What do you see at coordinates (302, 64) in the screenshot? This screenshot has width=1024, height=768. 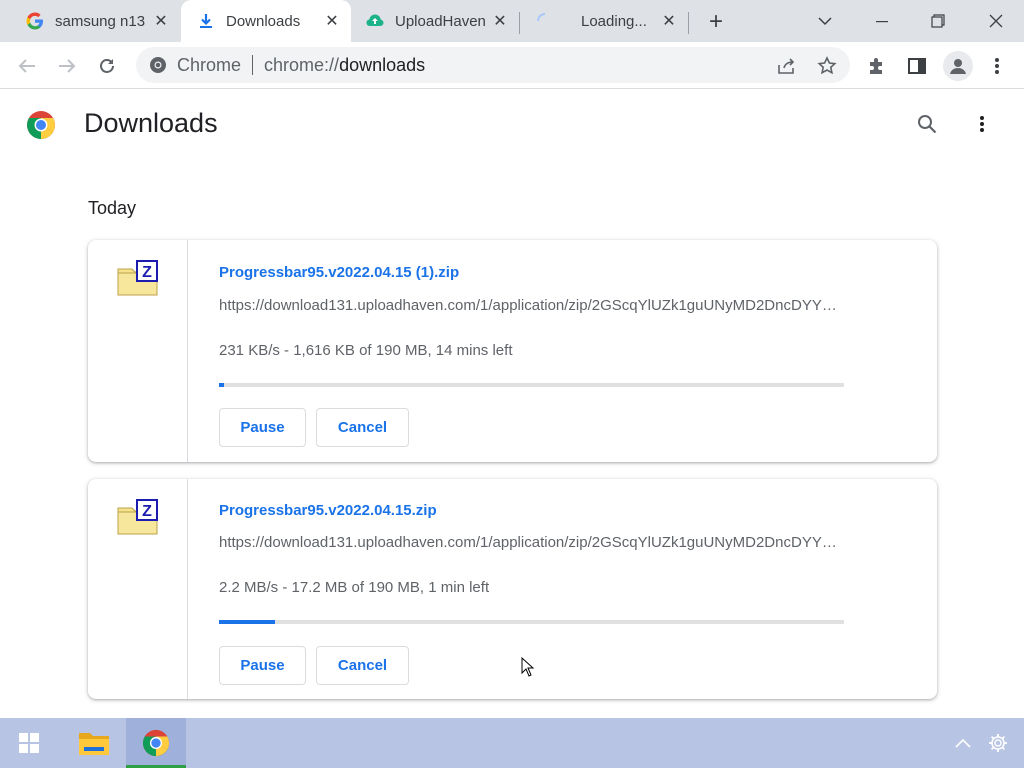 I see `url-scheme: chrome://` at bounding box center [302, 64].